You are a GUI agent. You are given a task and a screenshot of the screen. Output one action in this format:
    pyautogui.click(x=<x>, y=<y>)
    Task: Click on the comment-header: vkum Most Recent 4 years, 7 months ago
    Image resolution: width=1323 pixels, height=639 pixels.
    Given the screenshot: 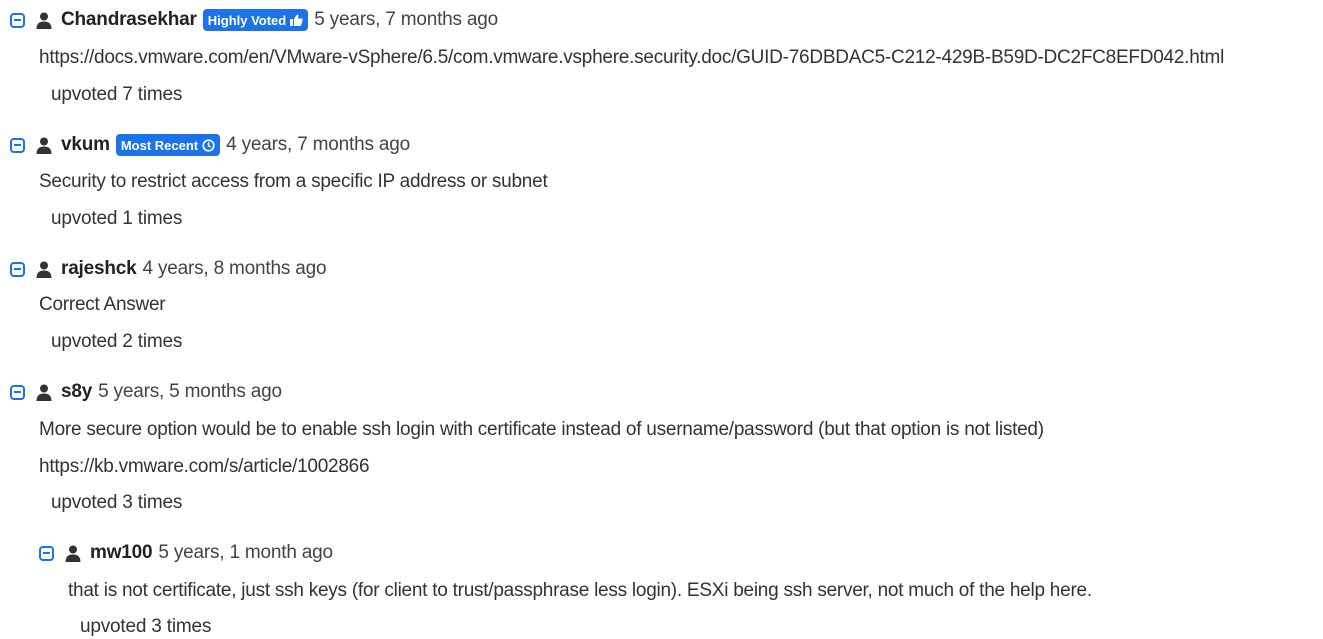 What is the action you would take?
    pyautogui.click(x=210, y=145)
    